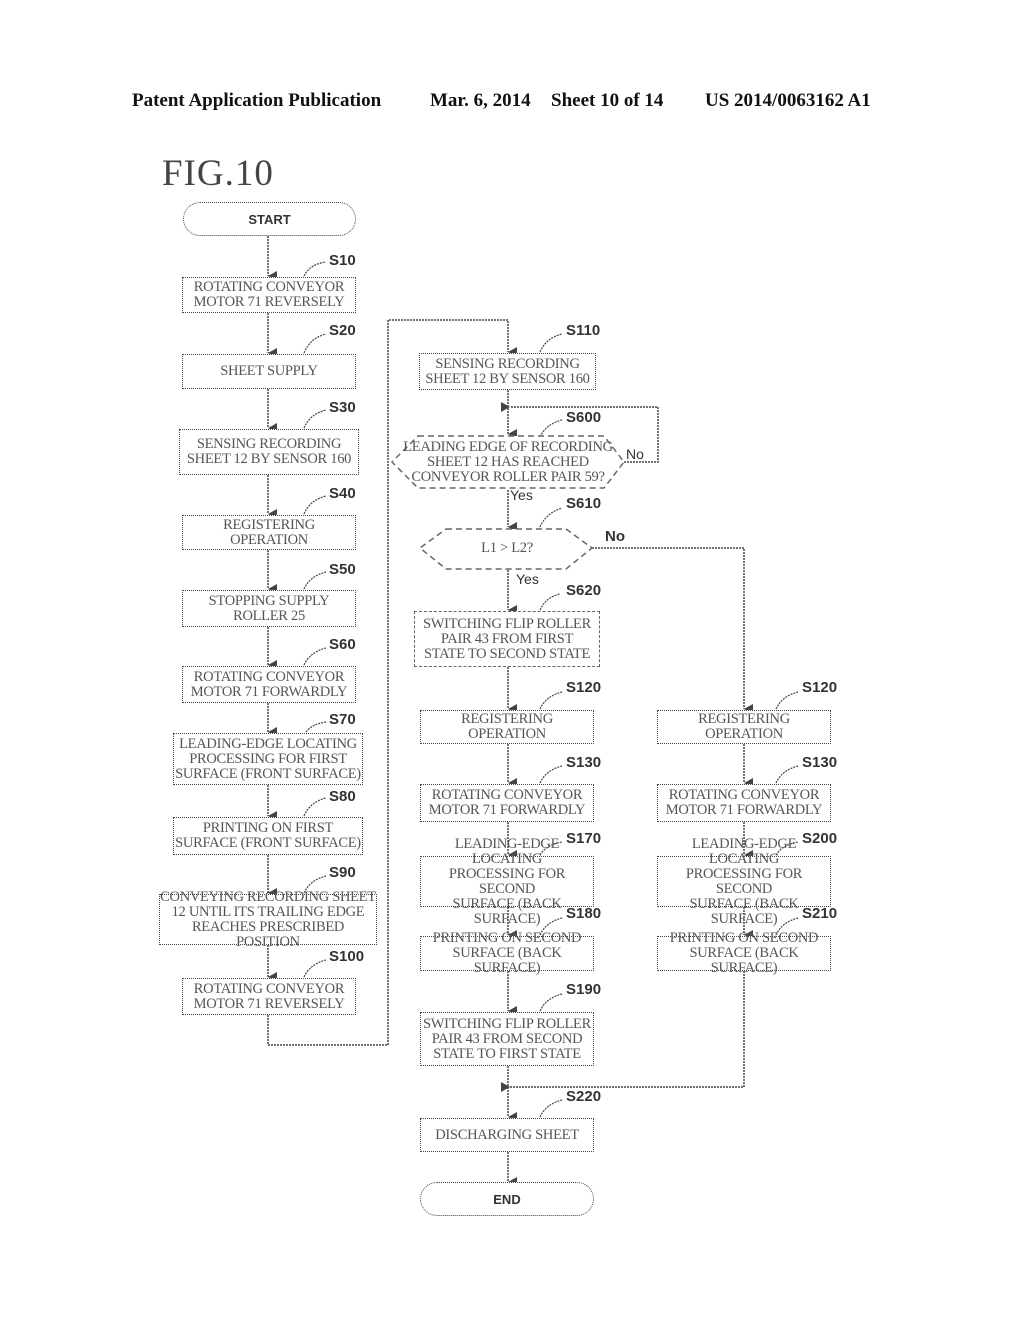 This screenshot has height=1320, width=1024. Describe the element at coordinates (820, 913) in the screenshot. I see `step-label: S210` at that location.